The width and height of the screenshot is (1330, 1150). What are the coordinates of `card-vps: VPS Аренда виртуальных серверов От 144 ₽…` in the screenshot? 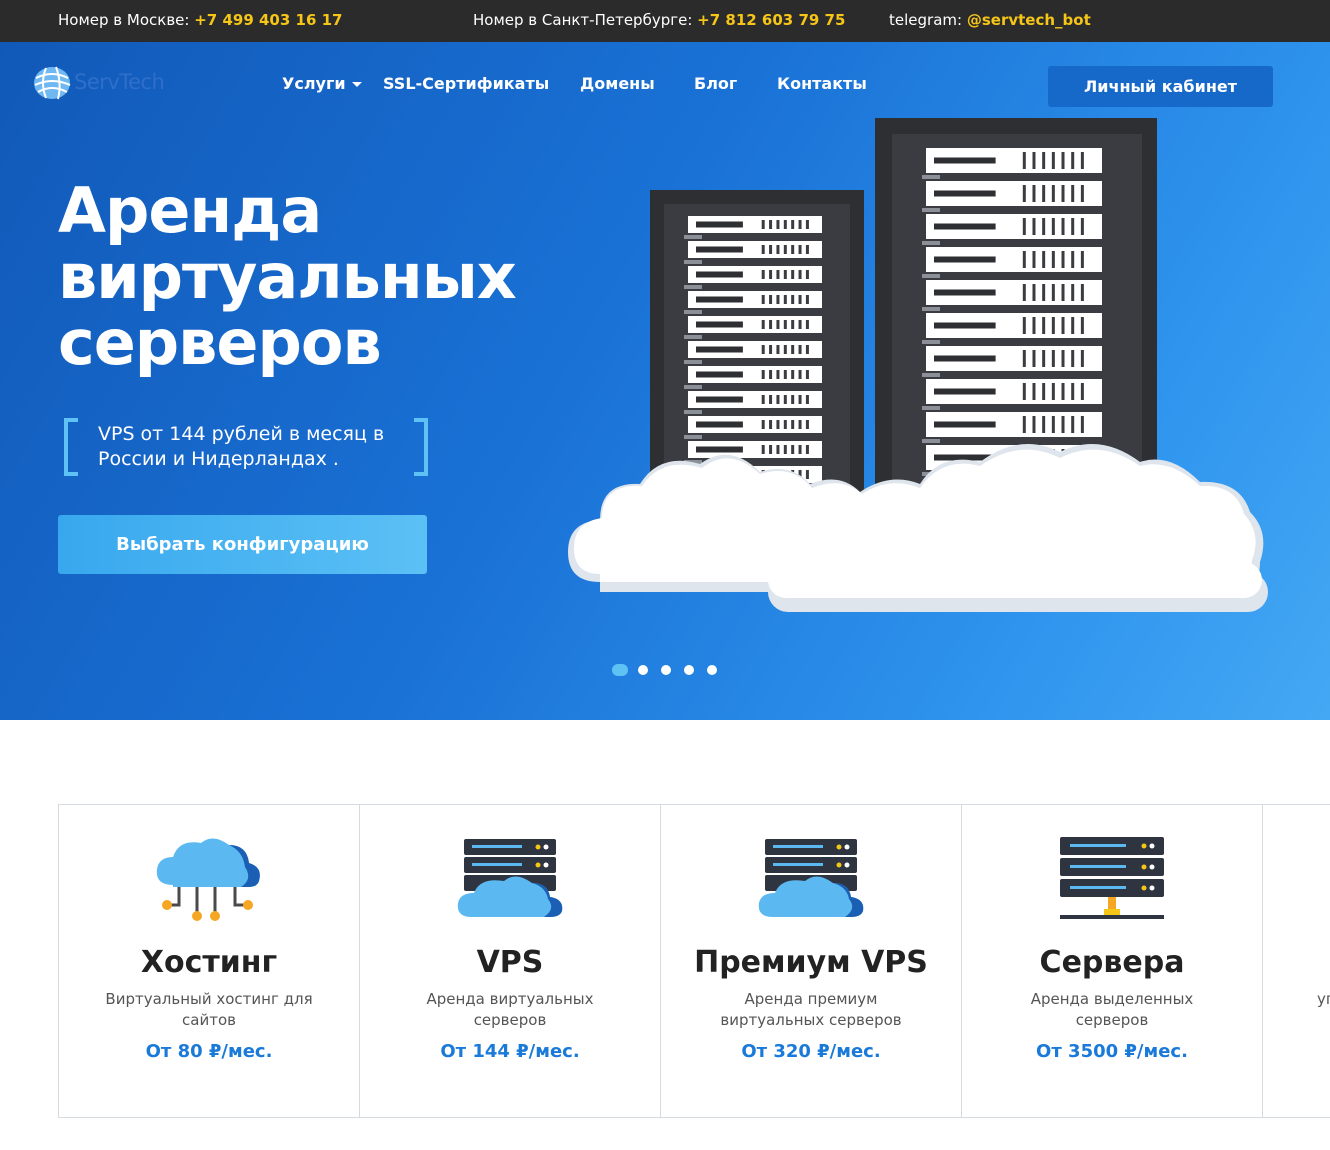 It's located at (509, 961).